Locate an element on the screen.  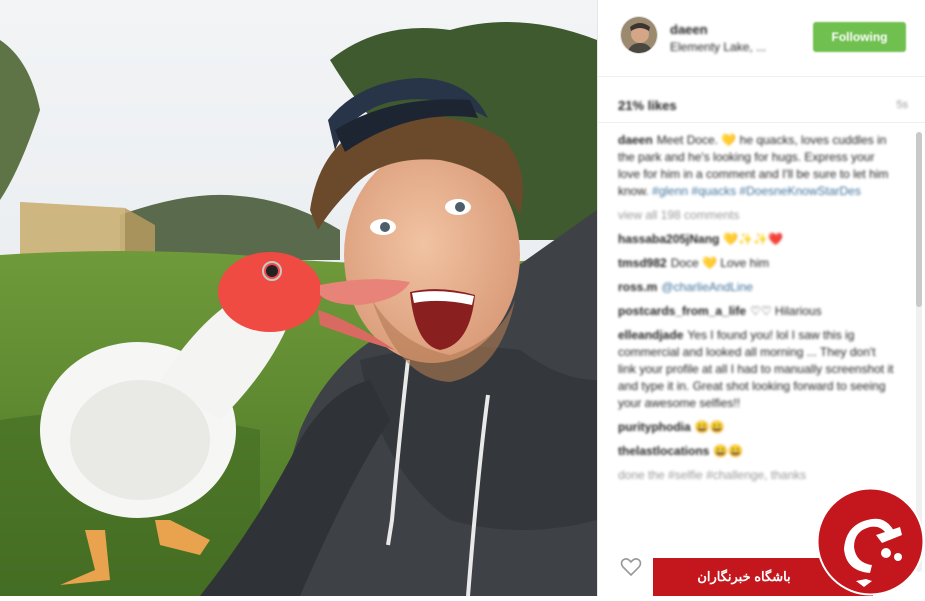
comment: hassaba205jNang 💛✨✨❤️ is located at coordinates (756, 239).